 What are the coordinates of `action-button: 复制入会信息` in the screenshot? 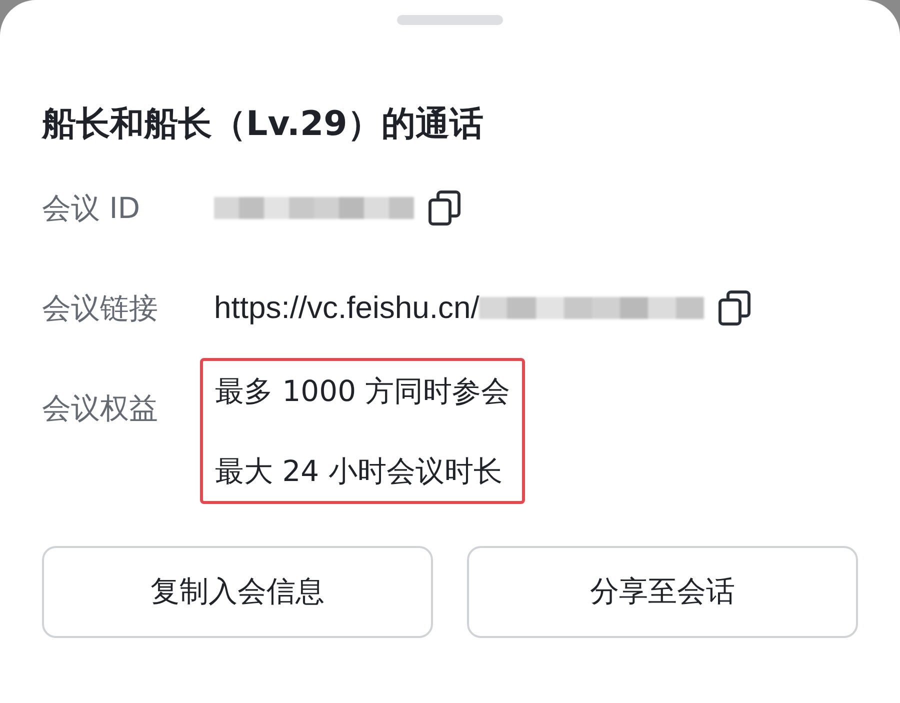 It's located at (237, 592).